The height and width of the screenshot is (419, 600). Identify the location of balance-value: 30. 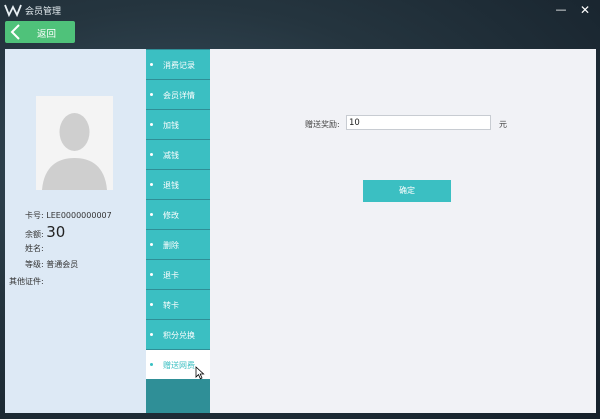
(56, 232).